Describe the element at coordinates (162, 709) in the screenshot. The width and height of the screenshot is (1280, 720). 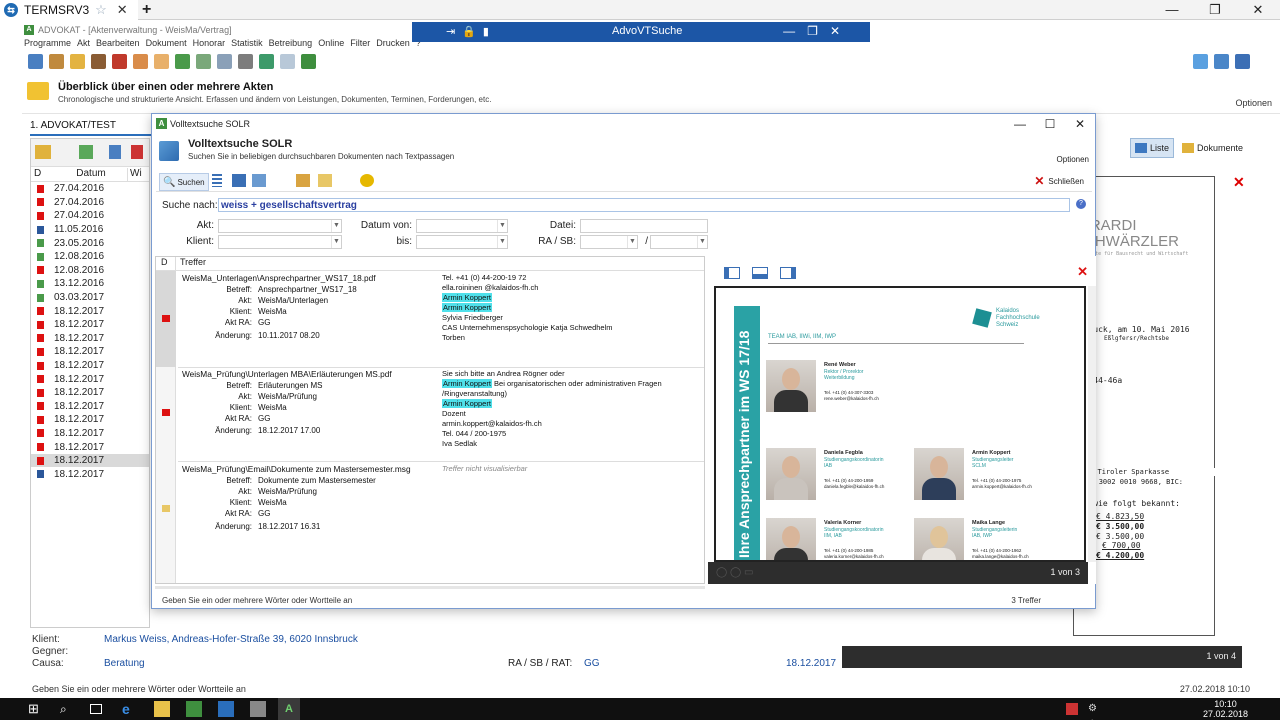
I see `file-explorer-icon` at that location.